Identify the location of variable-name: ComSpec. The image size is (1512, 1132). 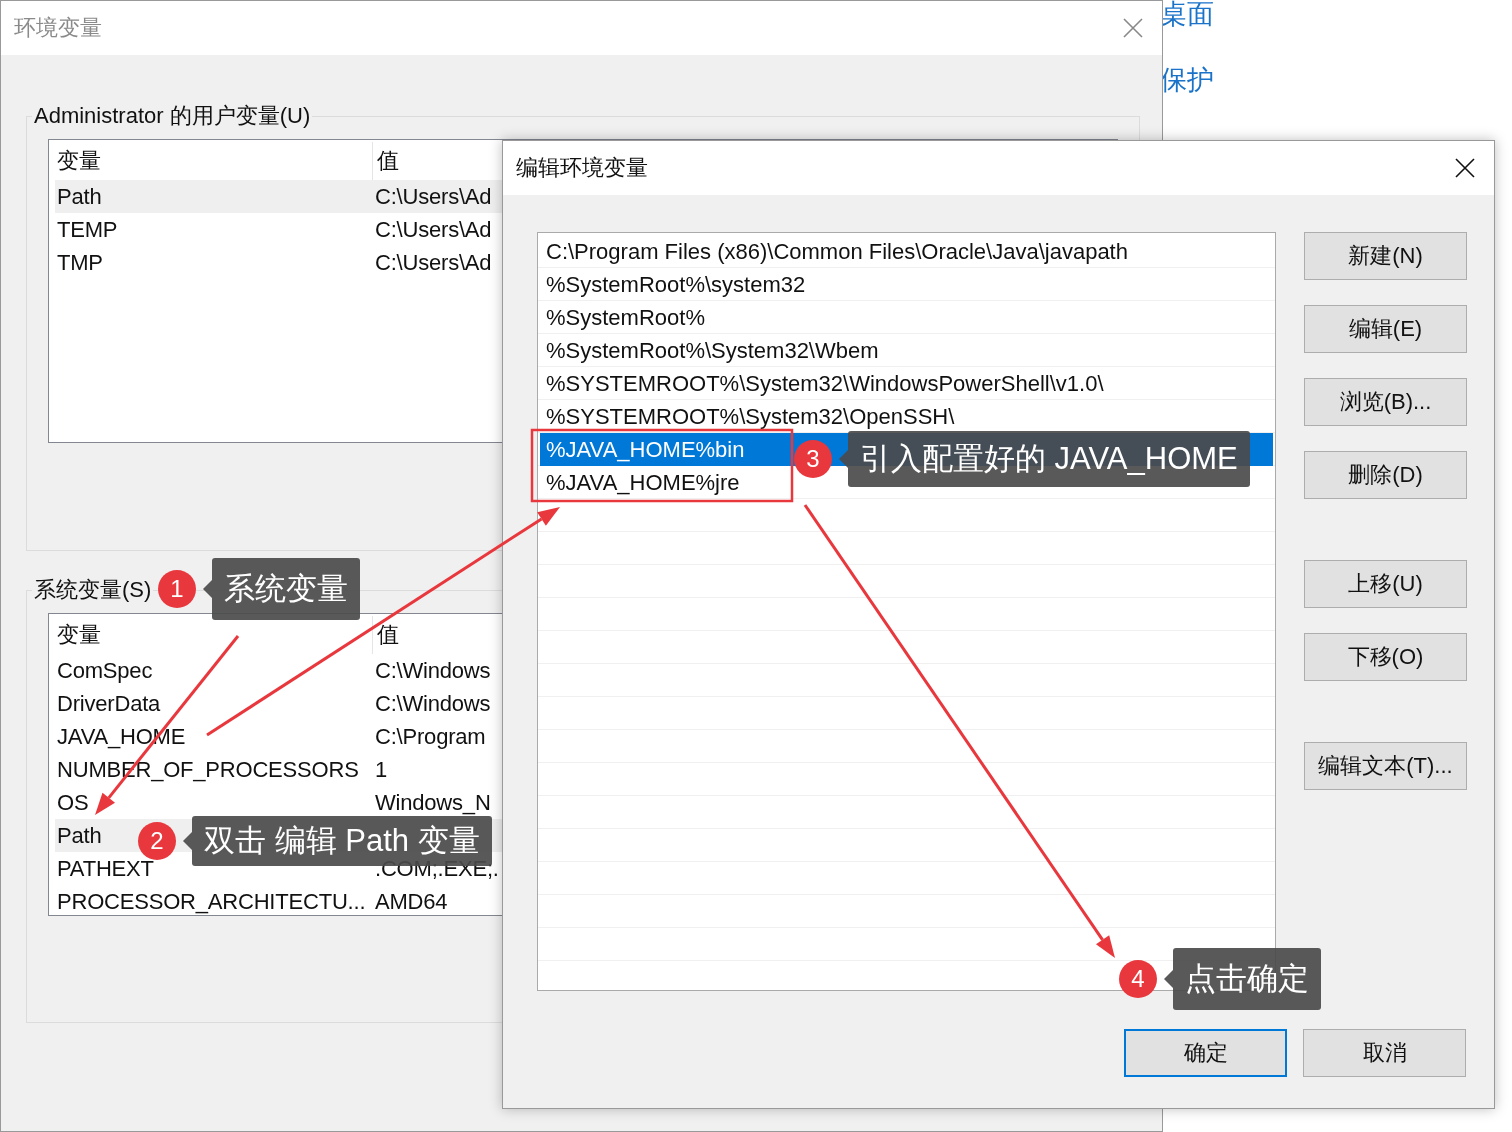
(105, 670).